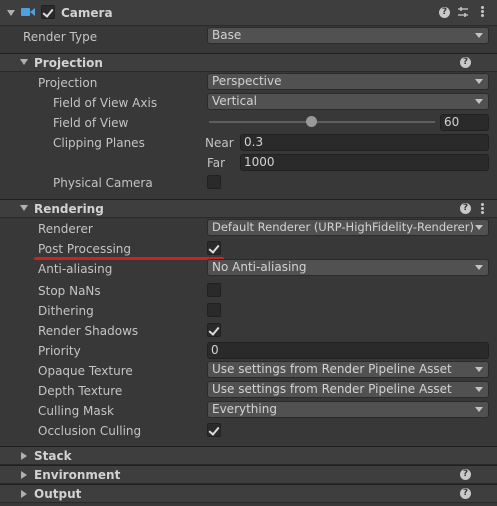 The width and height of the screenshot is (497, 506). Describe the element at coordinates (214, 182) in the screenshot. I see `physical-camera-checkbox` at that location.